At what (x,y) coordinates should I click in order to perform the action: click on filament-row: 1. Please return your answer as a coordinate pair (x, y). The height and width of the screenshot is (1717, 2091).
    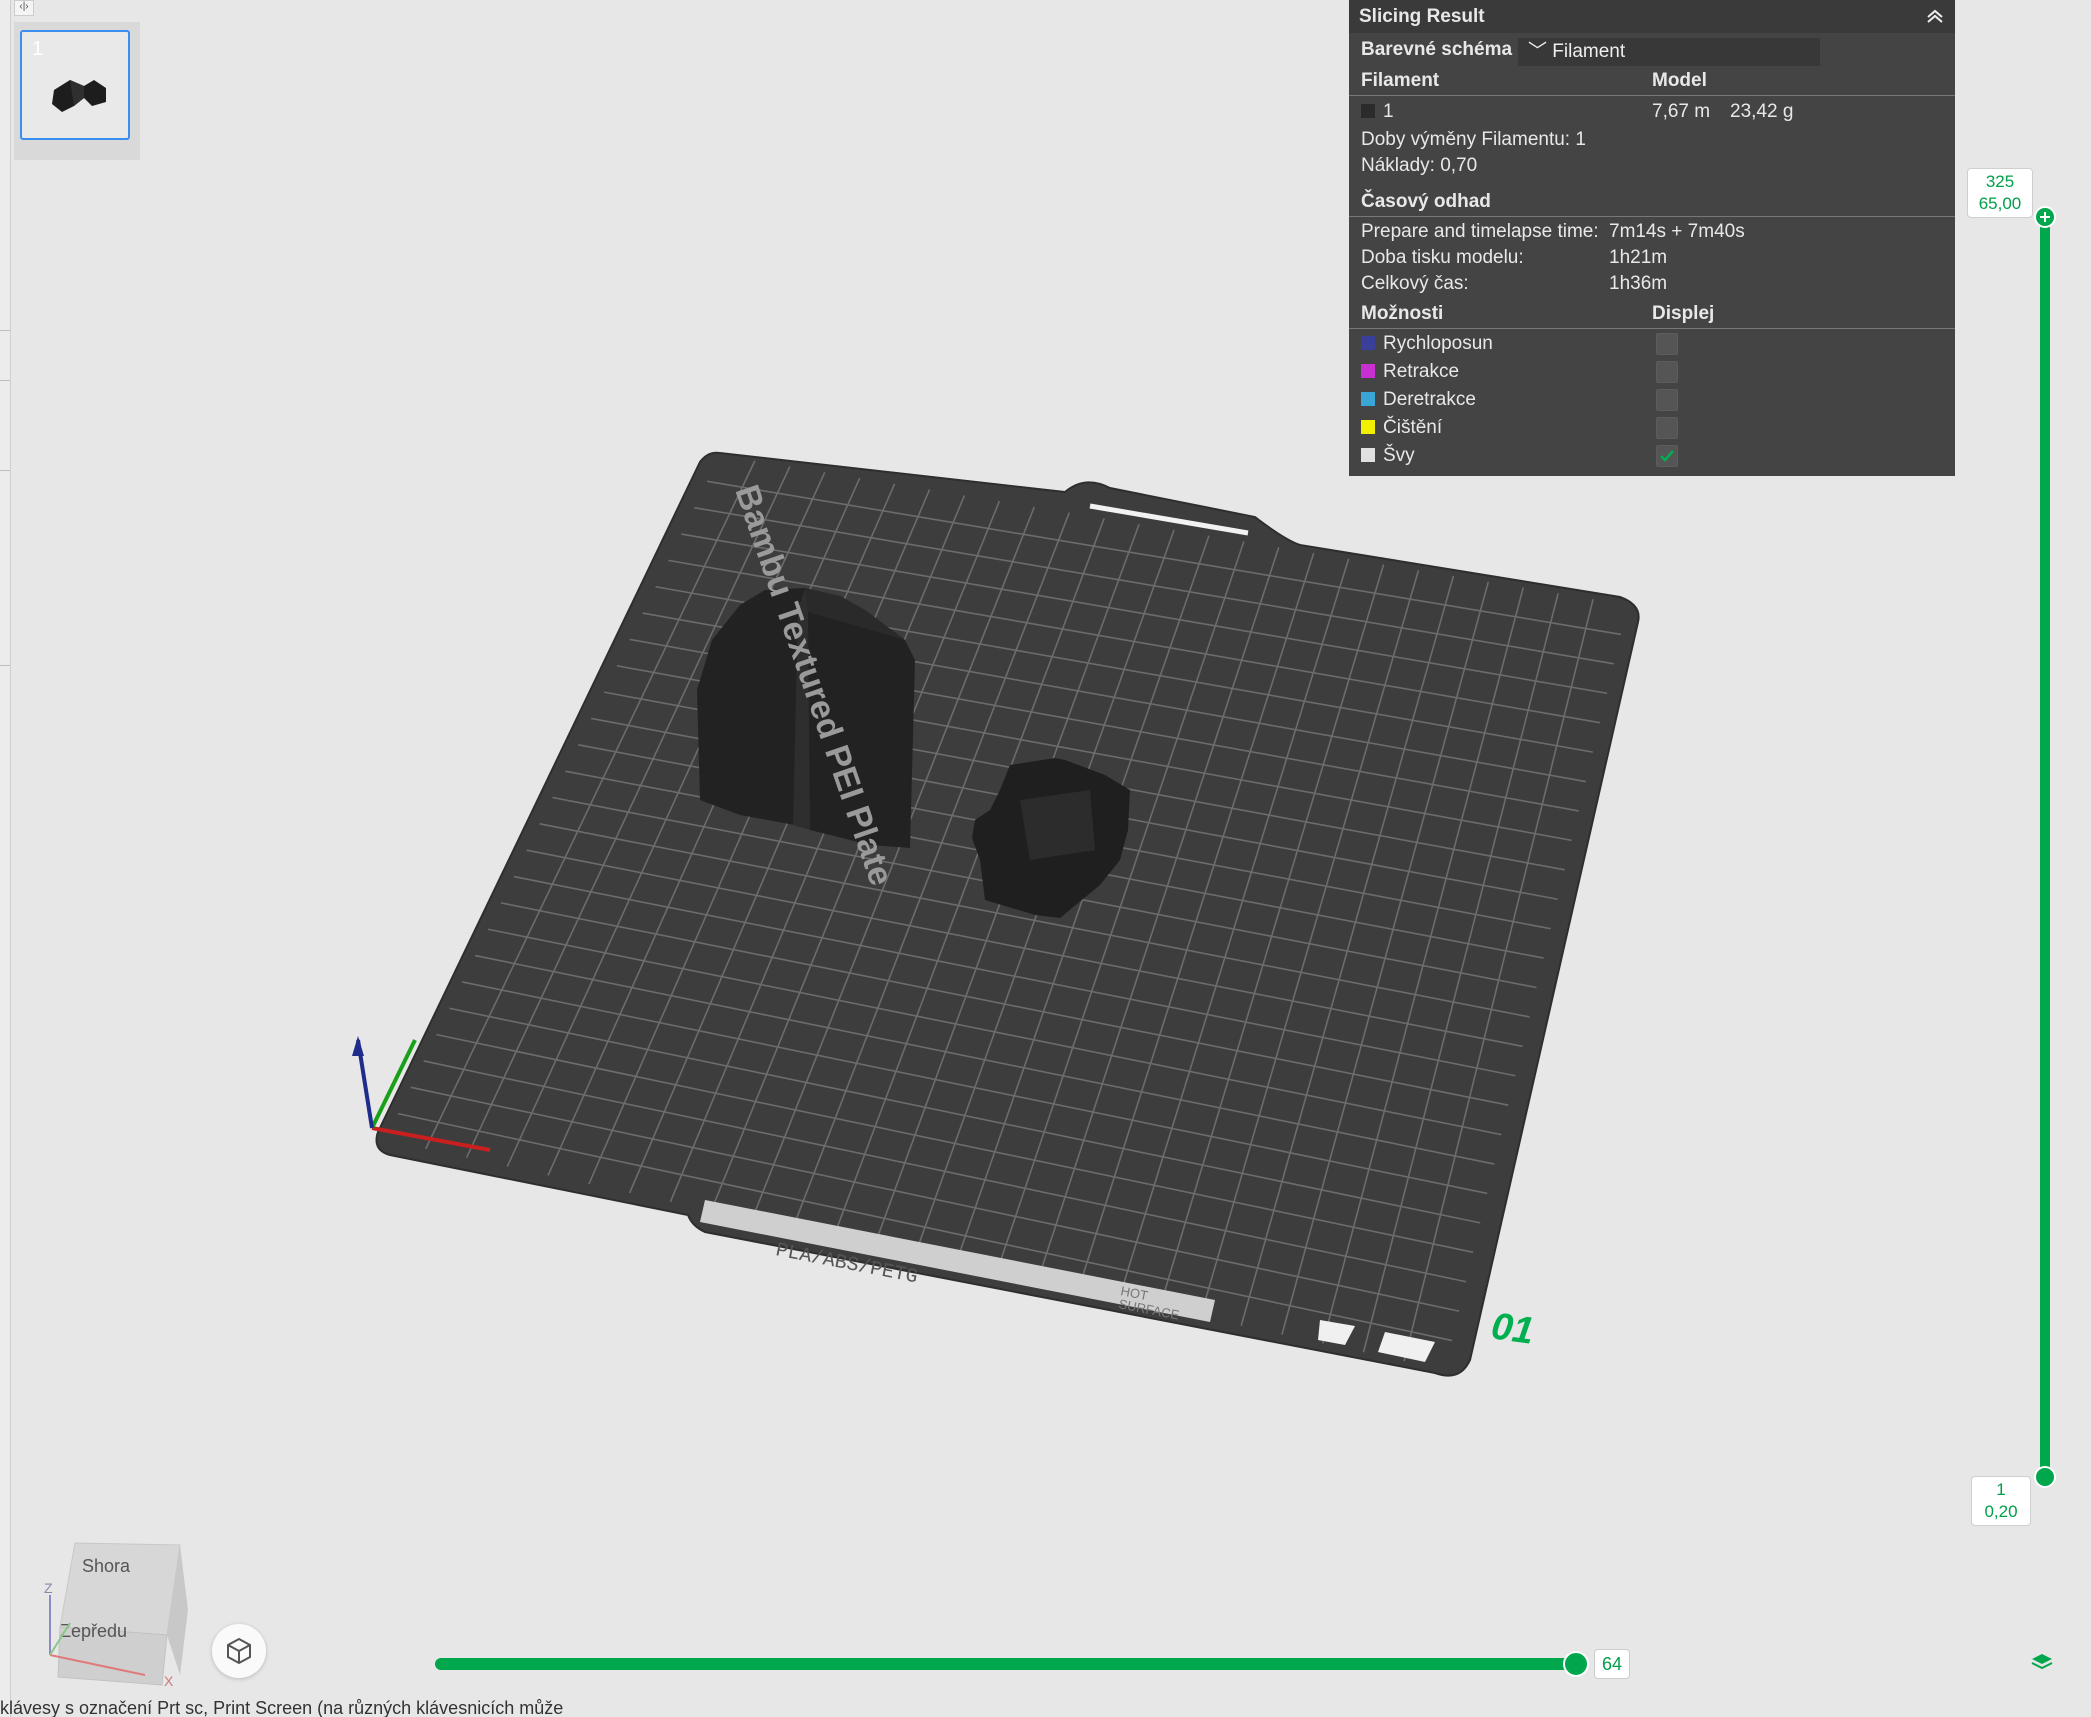
    Looking at the image, I should click on (1377, 112).